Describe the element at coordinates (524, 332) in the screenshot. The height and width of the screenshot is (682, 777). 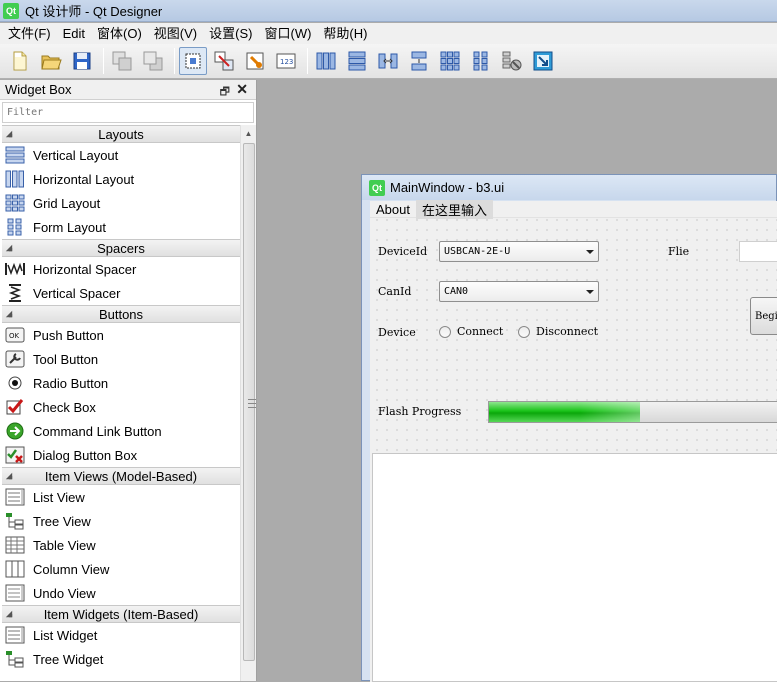
I see `disconnect-radio` at that location.